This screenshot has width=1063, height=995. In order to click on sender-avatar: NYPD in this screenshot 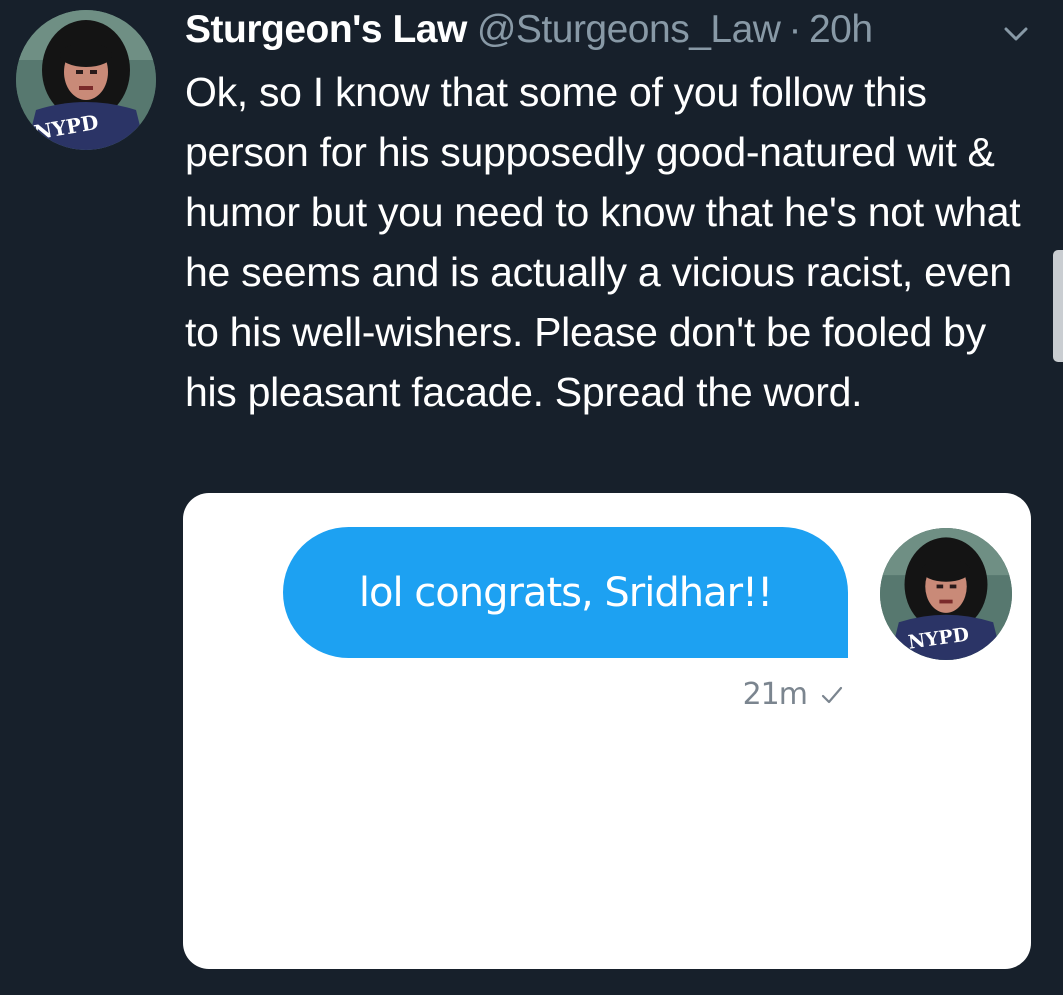, I will do `click(946, 594)`.